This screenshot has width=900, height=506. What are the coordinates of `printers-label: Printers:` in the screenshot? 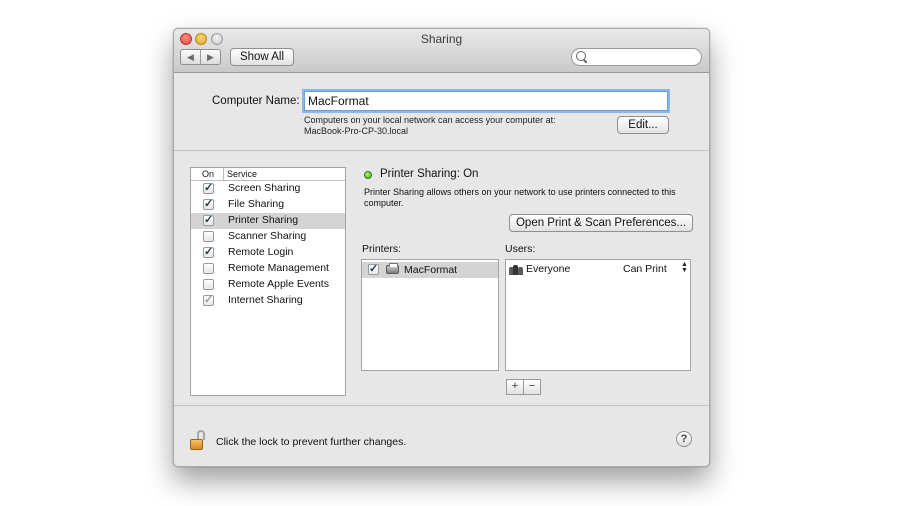 It's located at (382, 249).